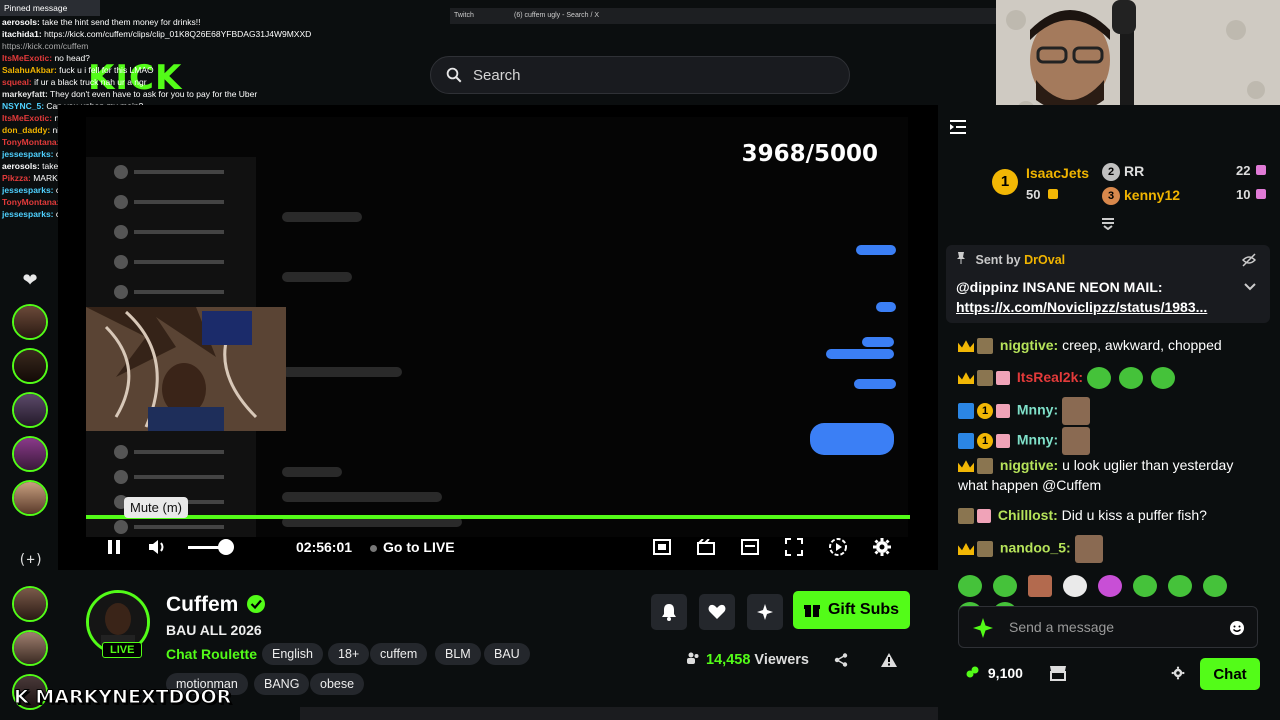  What do you see at coordinates (27, 118) in the screenshot?
I see `overlay-chat-user: ItsMeExotic:` at bounding box center [27, 118].